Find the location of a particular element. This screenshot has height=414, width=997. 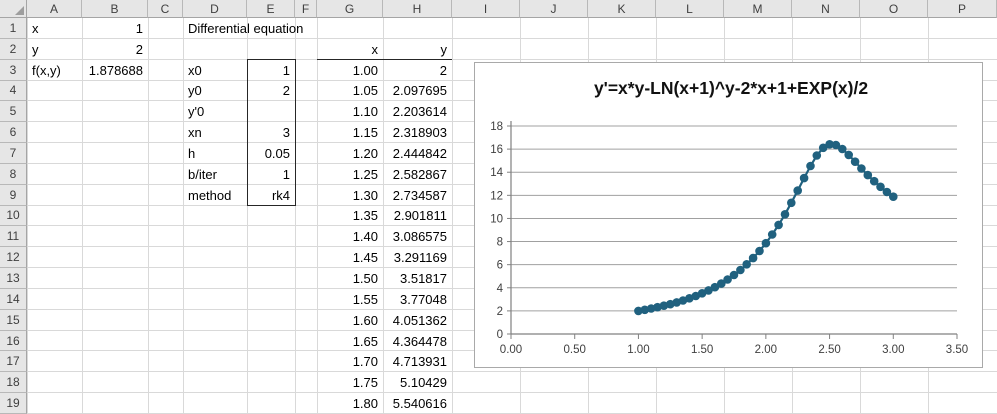

column-header-C: C is located at coordinates (165, 9).